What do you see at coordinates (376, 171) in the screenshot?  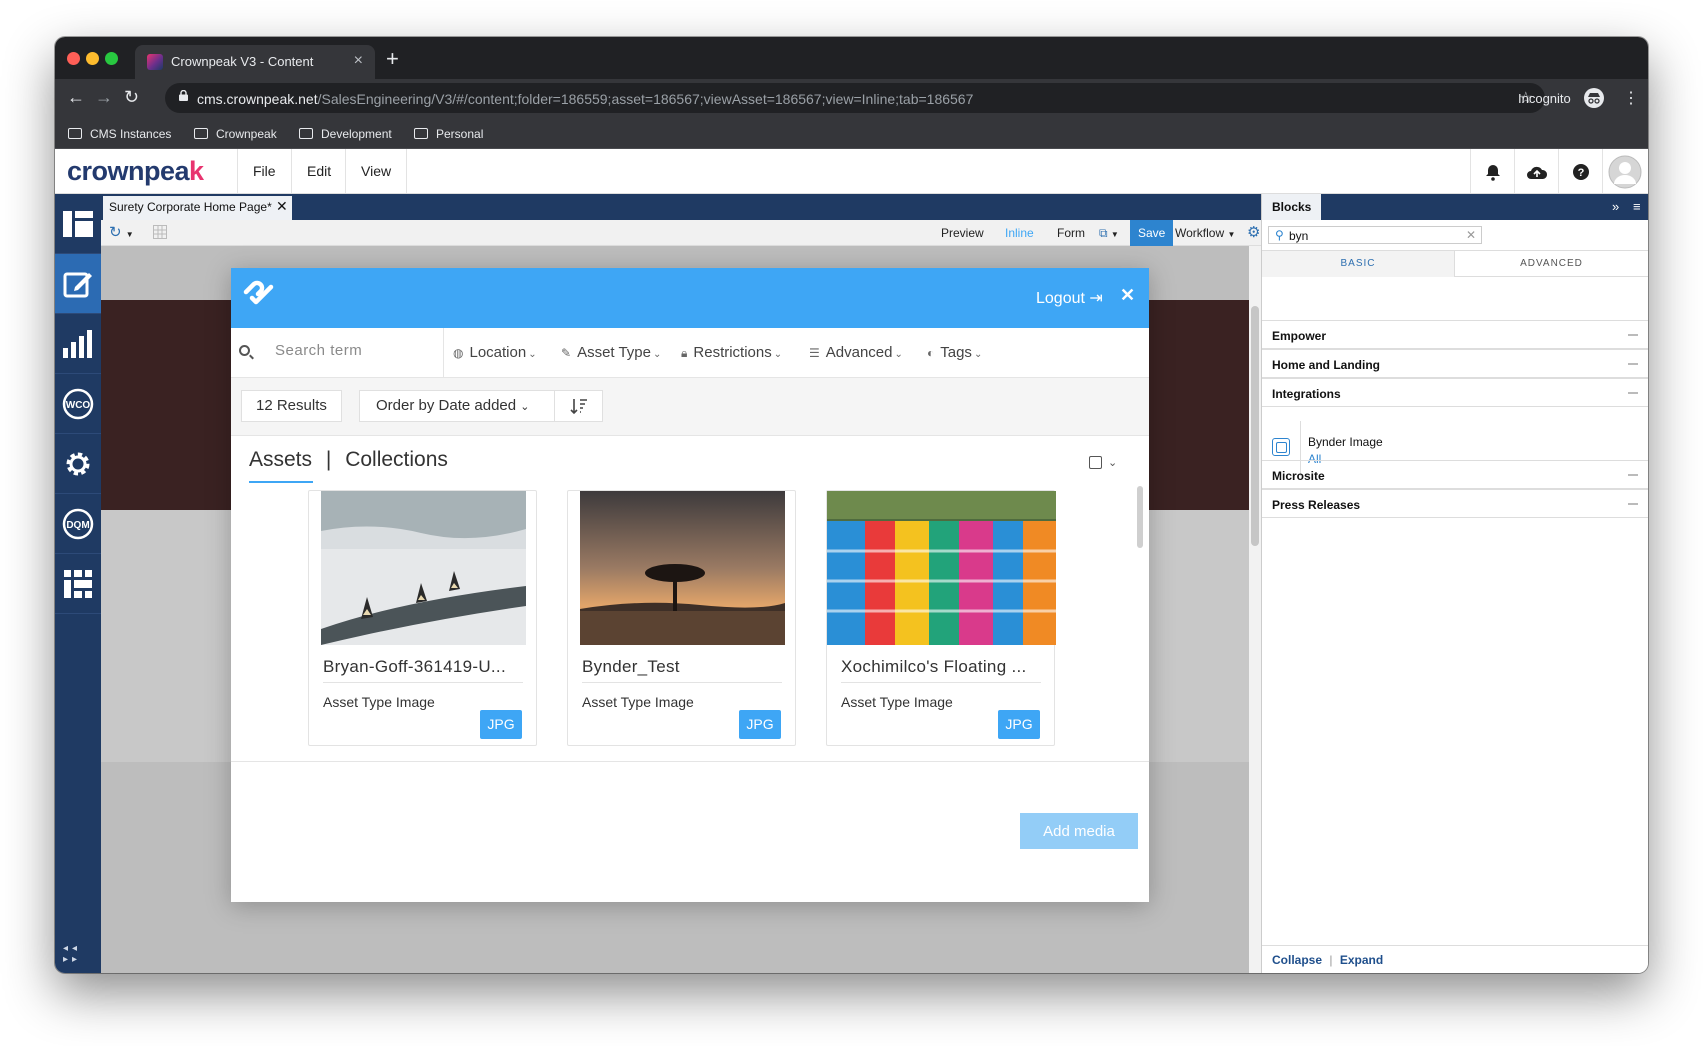 I see `menu-view: View` at bounding box center [376, 171].